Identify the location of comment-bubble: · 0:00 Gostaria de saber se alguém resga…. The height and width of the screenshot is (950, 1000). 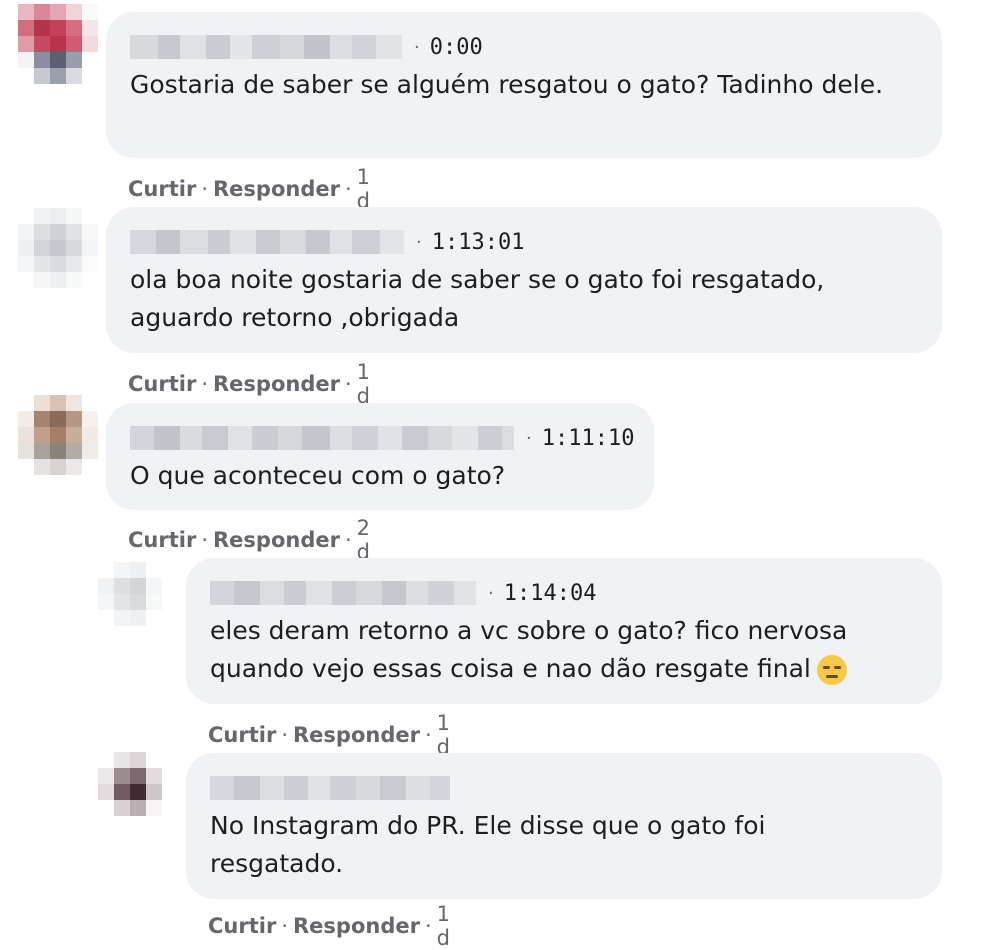
(524, 85).